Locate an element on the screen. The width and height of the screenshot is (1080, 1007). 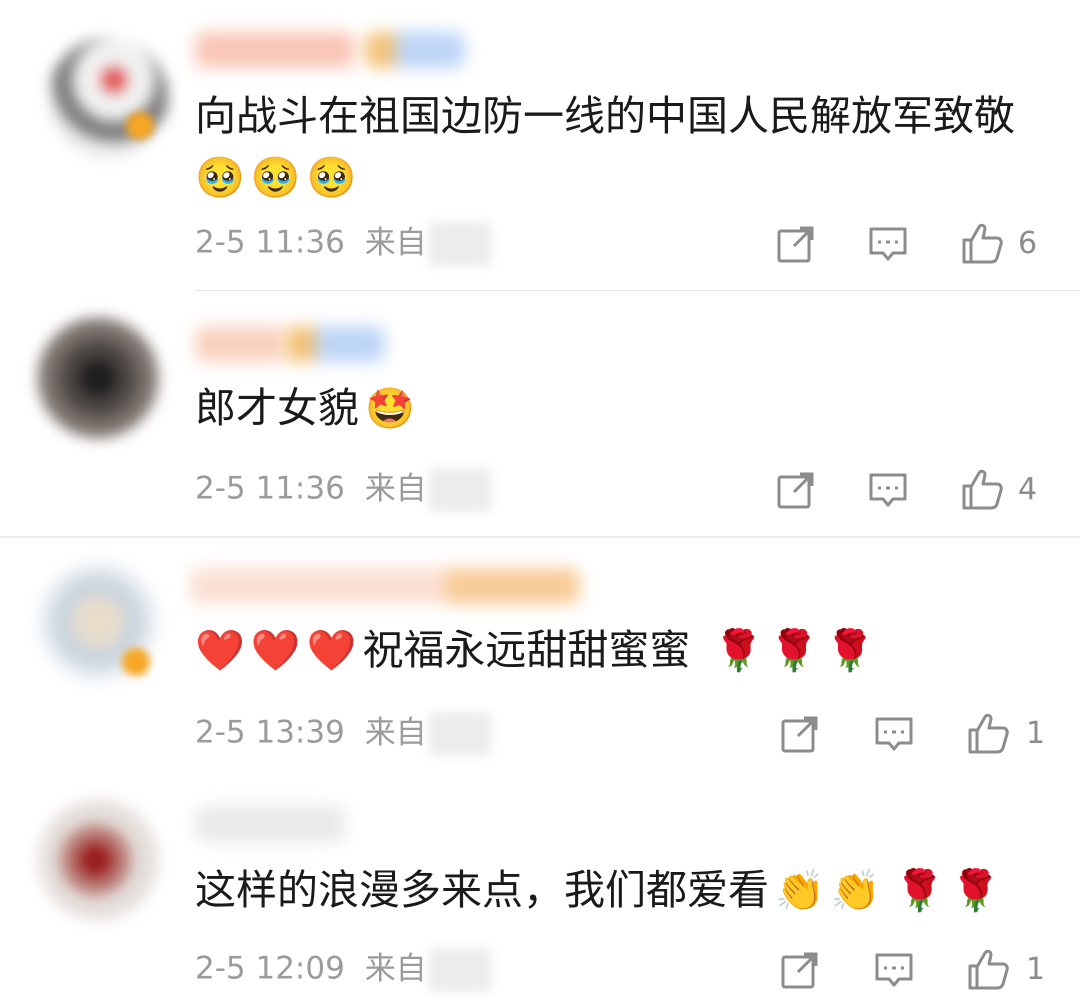
comment-text: 向战斗在祖国边防一线的中国人民解放军致敬 is located at coordinates (605, 116).